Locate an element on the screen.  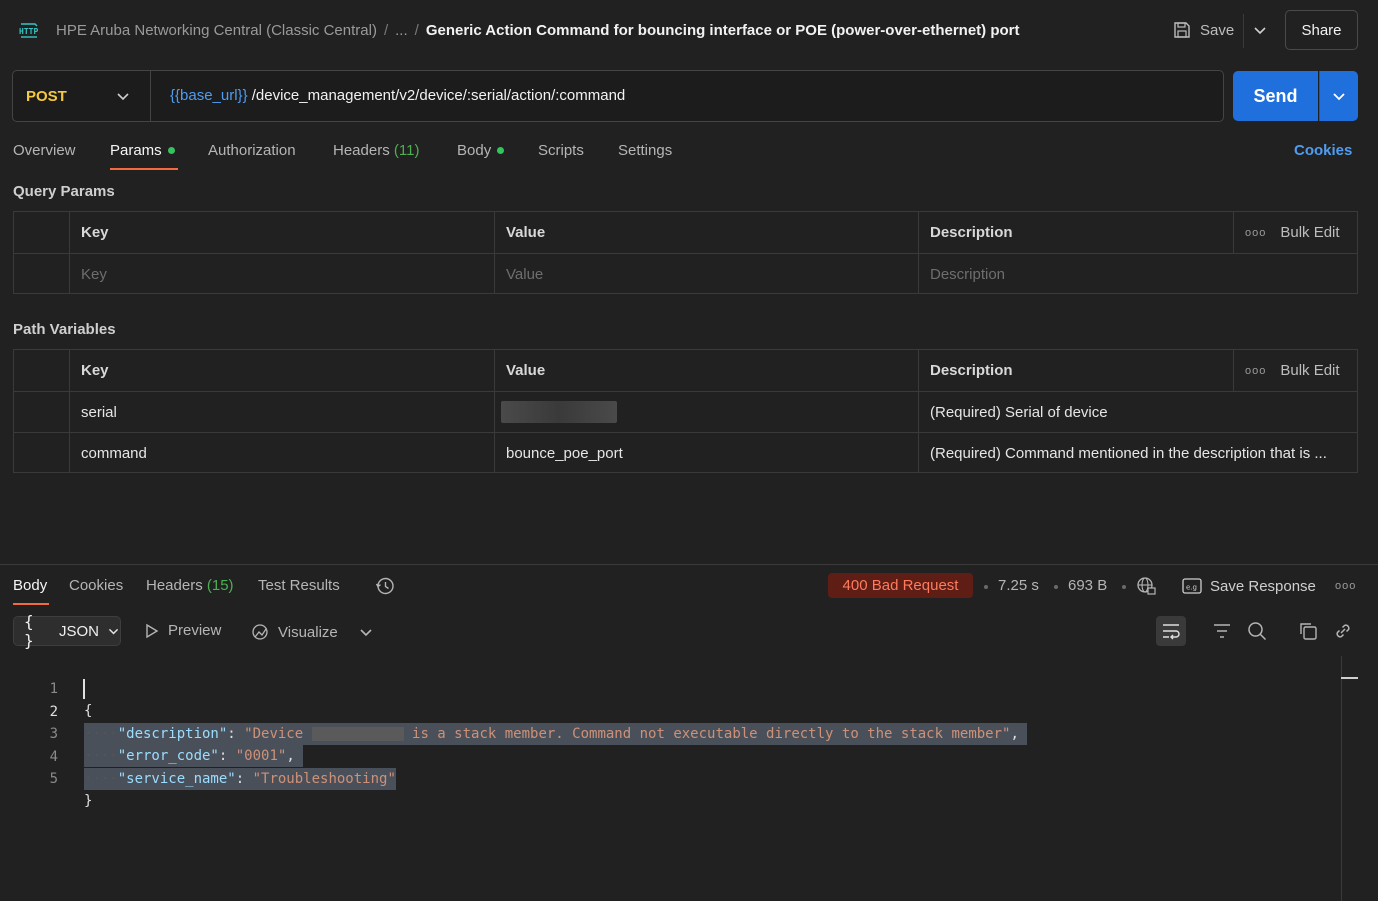
code-text: } is located at coordinates (88, 801).